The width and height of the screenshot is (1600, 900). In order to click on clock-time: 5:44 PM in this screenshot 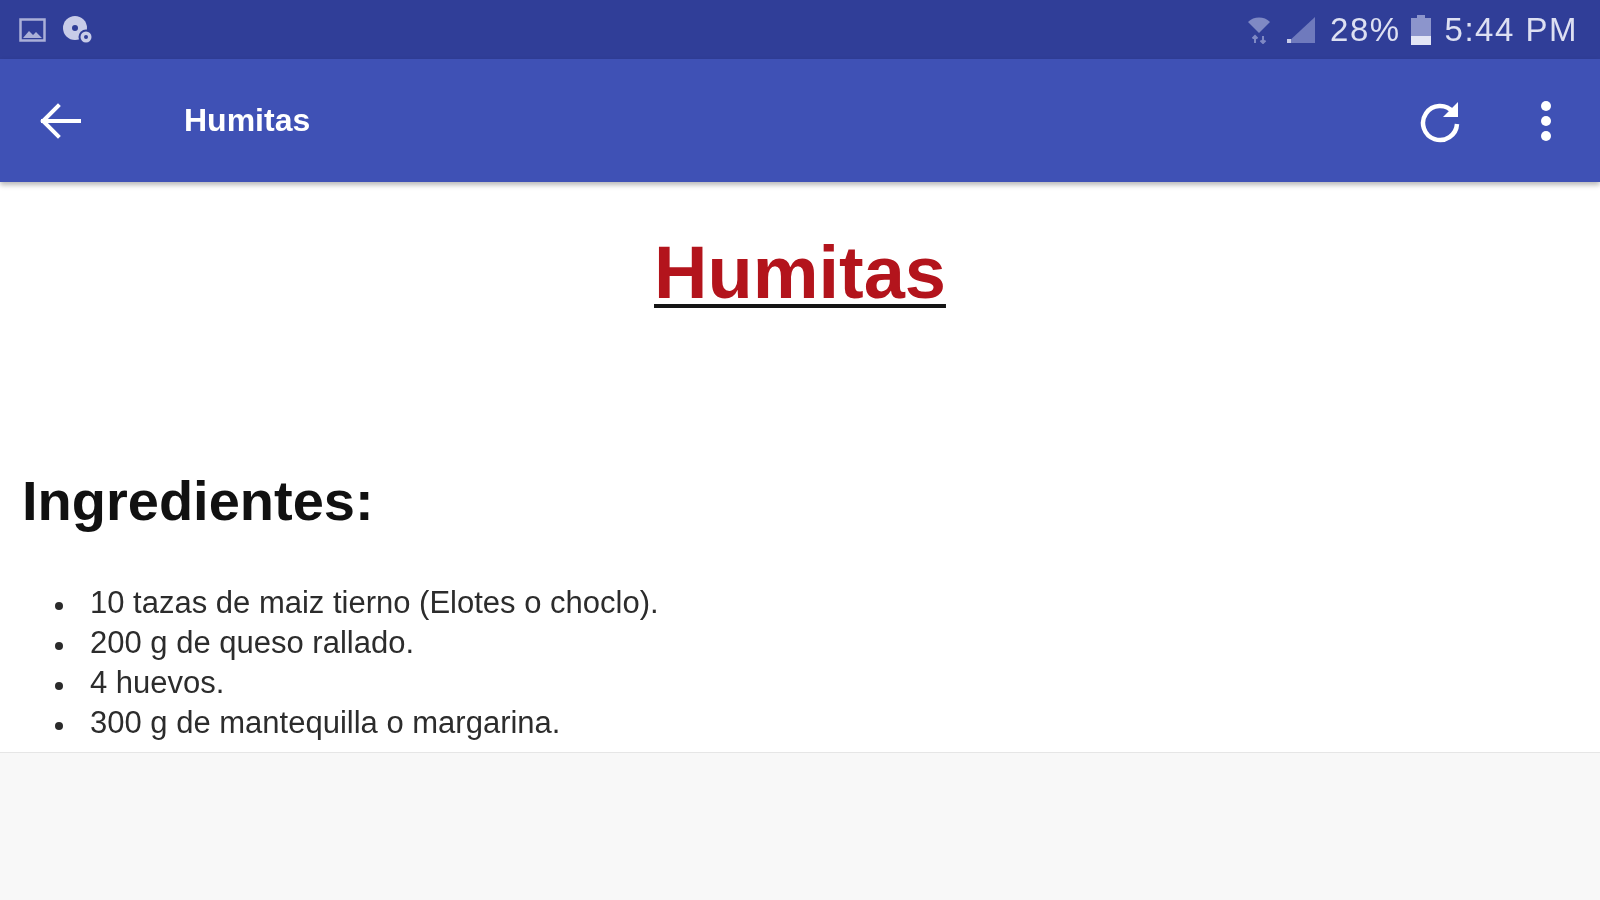, I will do `click(1511, 29)`.